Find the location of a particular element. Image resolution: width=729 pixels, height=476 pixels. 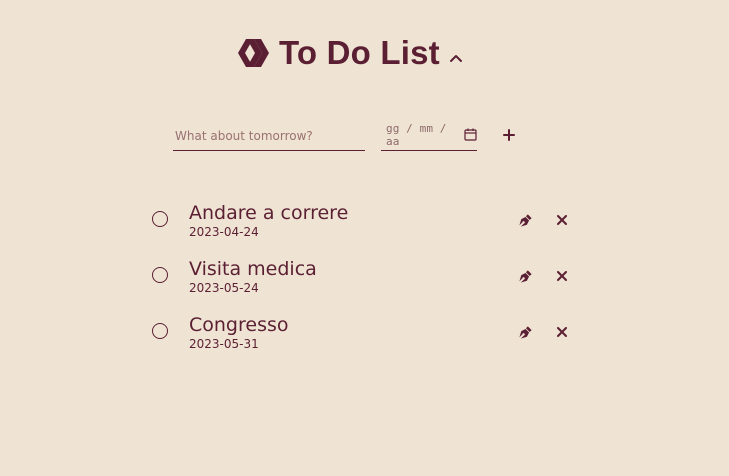

calendar-icon is located at coordinates (470, 134).